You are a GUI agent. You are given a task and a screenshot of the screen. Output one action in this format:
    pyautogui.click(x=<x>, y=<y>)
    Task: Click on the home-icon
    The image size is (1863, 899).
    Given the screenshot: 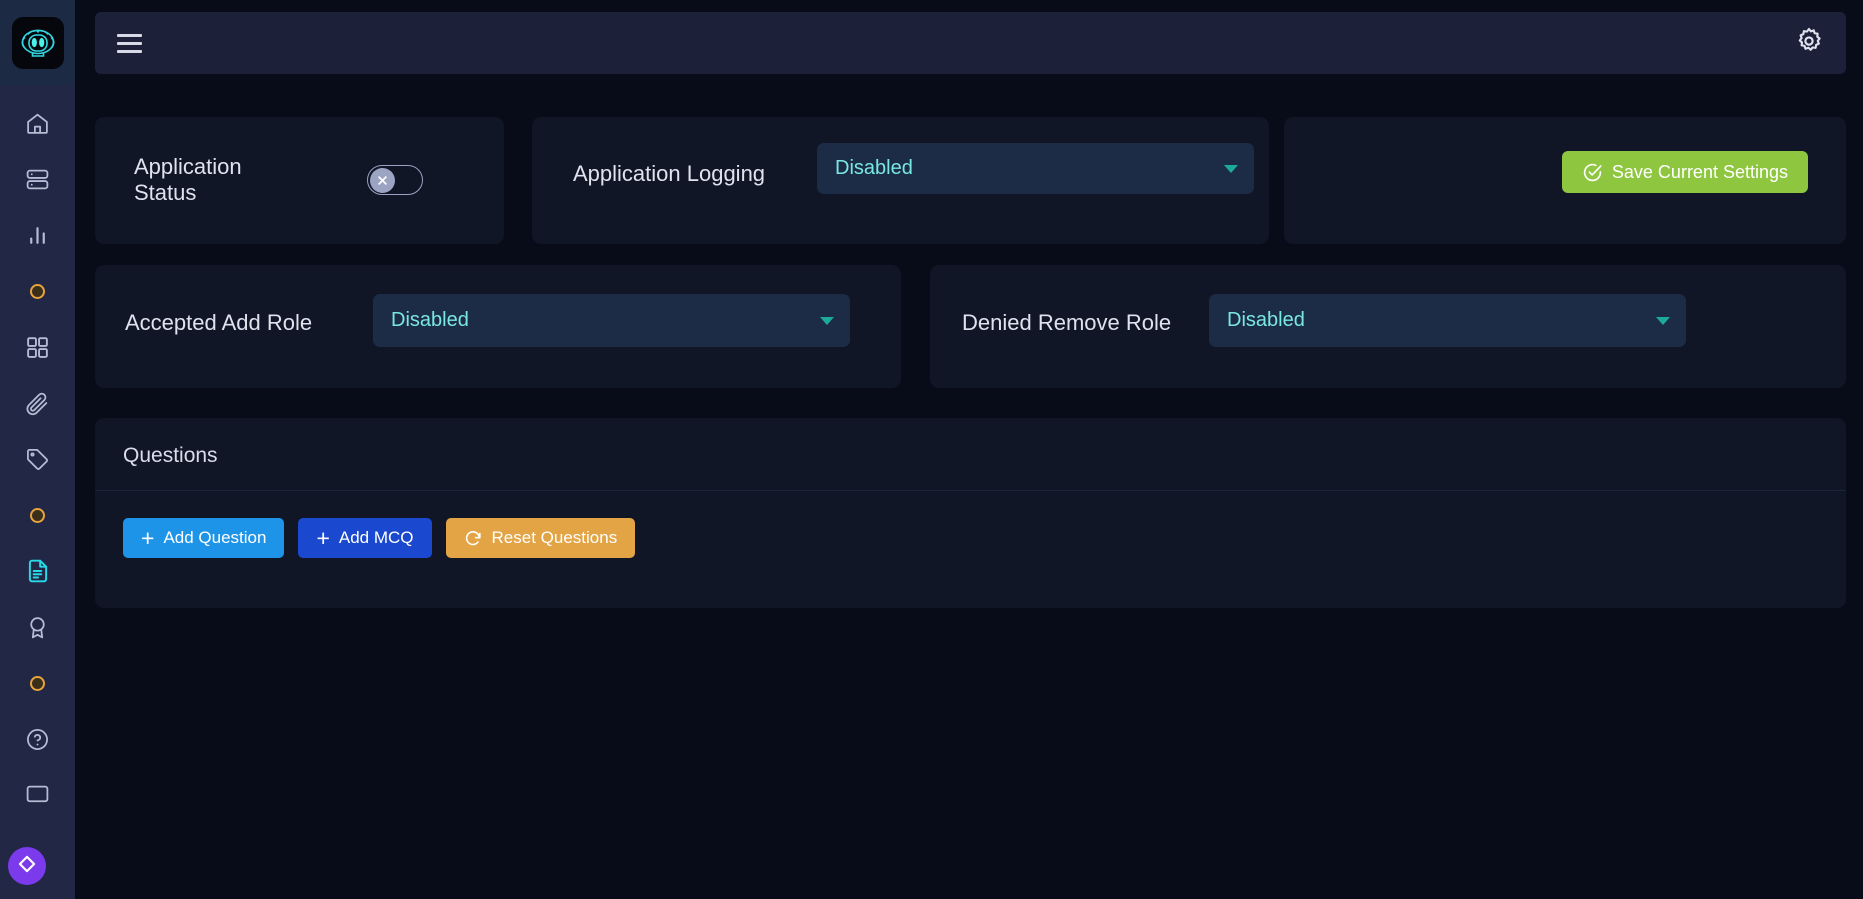 What is the action you would take?
    pyautogui.click(x=37, y=123)
    